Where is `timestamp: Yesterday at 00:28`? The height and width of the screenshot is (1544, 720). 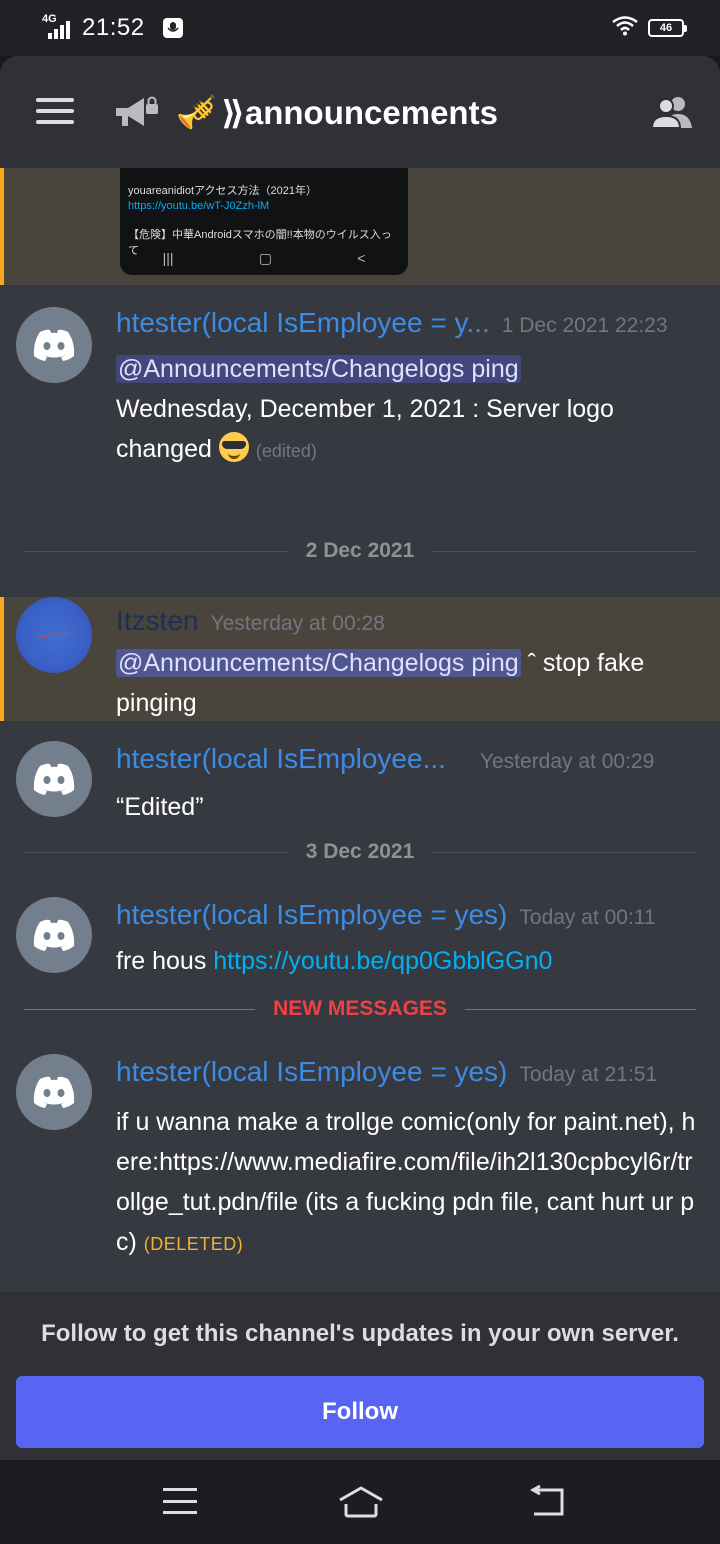
timestamp: Yesterday at 00:28 is located at coordinates (297, 623).